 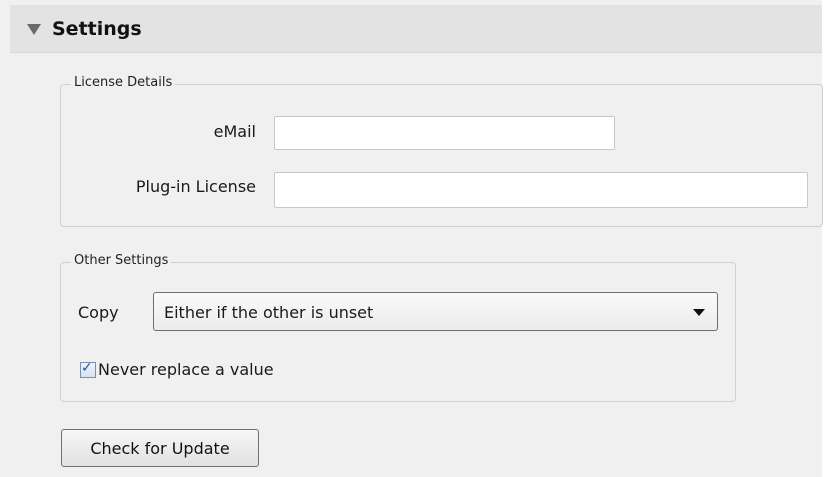 What do you see at coordinates (121, 260) in the screenshot?
I see `other-settings-legend: Other Settings` at bounding box center [121, 260].